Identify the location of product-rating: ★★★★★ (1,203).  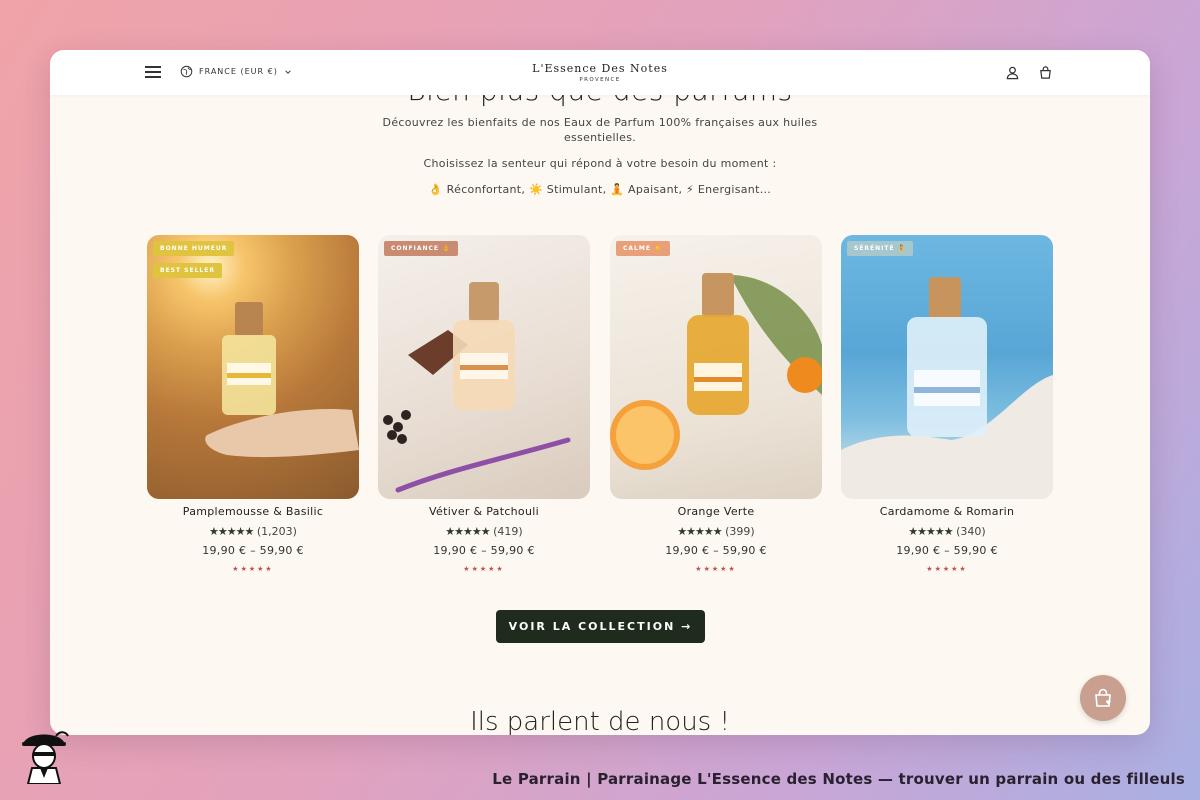
(253, 531).